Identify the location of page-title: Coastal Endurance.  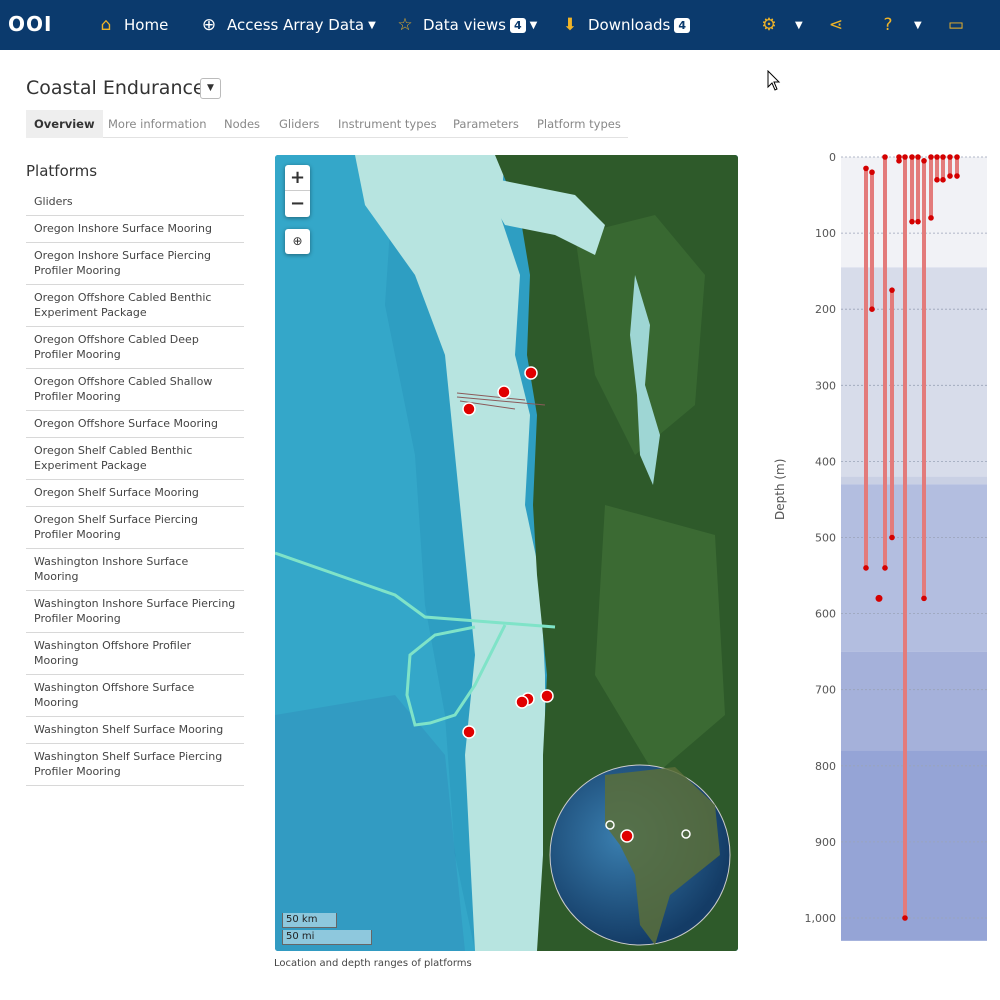
(115, 88).